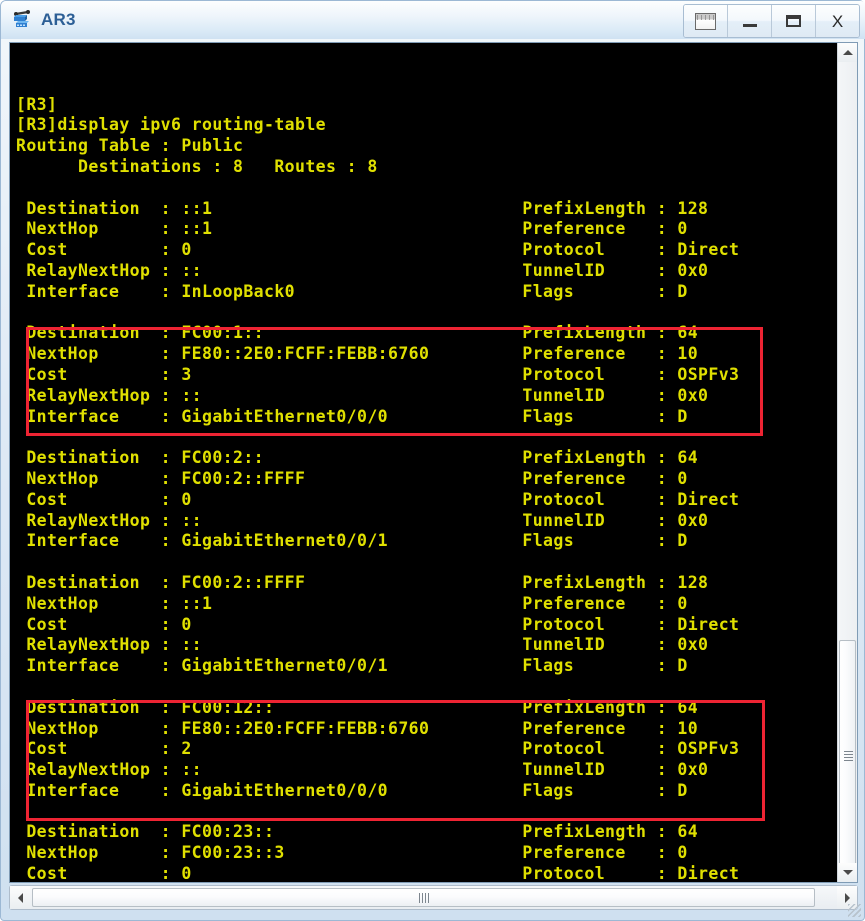 The image size is (865, 921). Describe the element at coordinates (197, 166) in the screenshot. I see `terminal-line: Destinations : 8 Routes : 8` at that location.